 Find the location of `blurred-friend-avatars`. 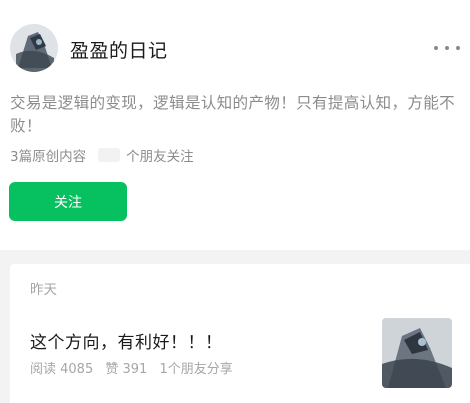

blurred-friend-avatars is located at coordinates (109, 155).